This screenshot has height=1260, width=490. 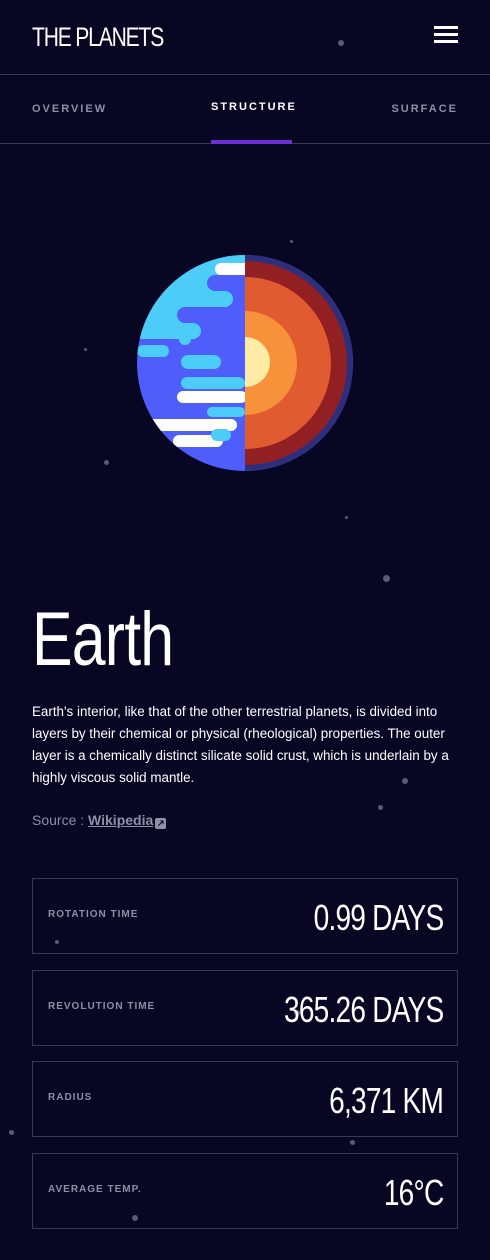 What do you see at coordinates (251, 142) in the screenshot?
I see `active-tab-indicator` at bounding box center [251, 142].